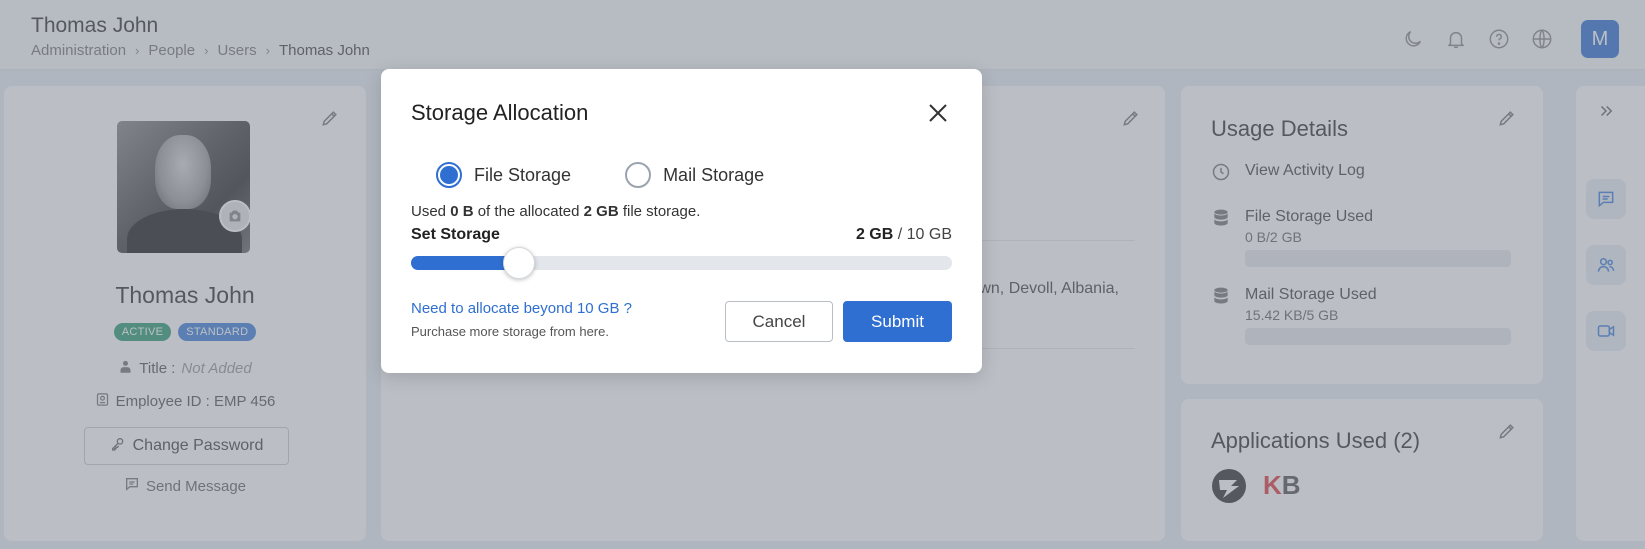 The image size is (1645, 549). Describe the element at coordinates (681, 263) in the screenshot. I see `storage-slider` at that location.